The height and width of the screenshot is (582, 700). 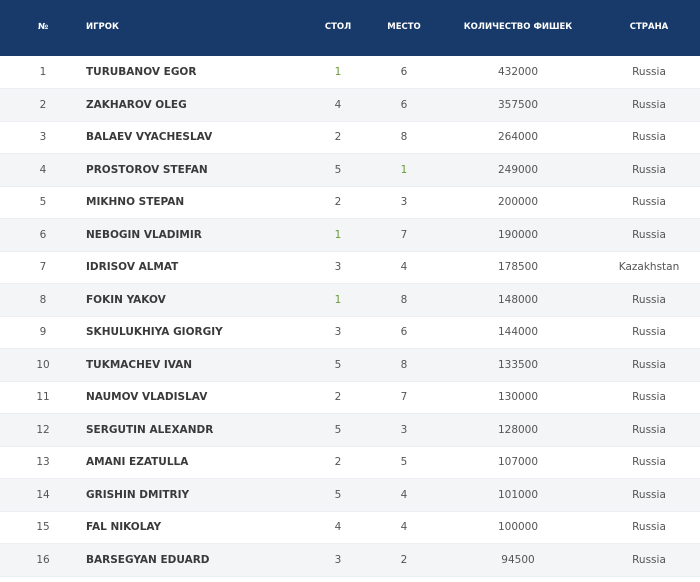 What do you see at coordinates (404, 170) in the screenshot?
I see `seat-number: 1` at bounding box center [404, 170].